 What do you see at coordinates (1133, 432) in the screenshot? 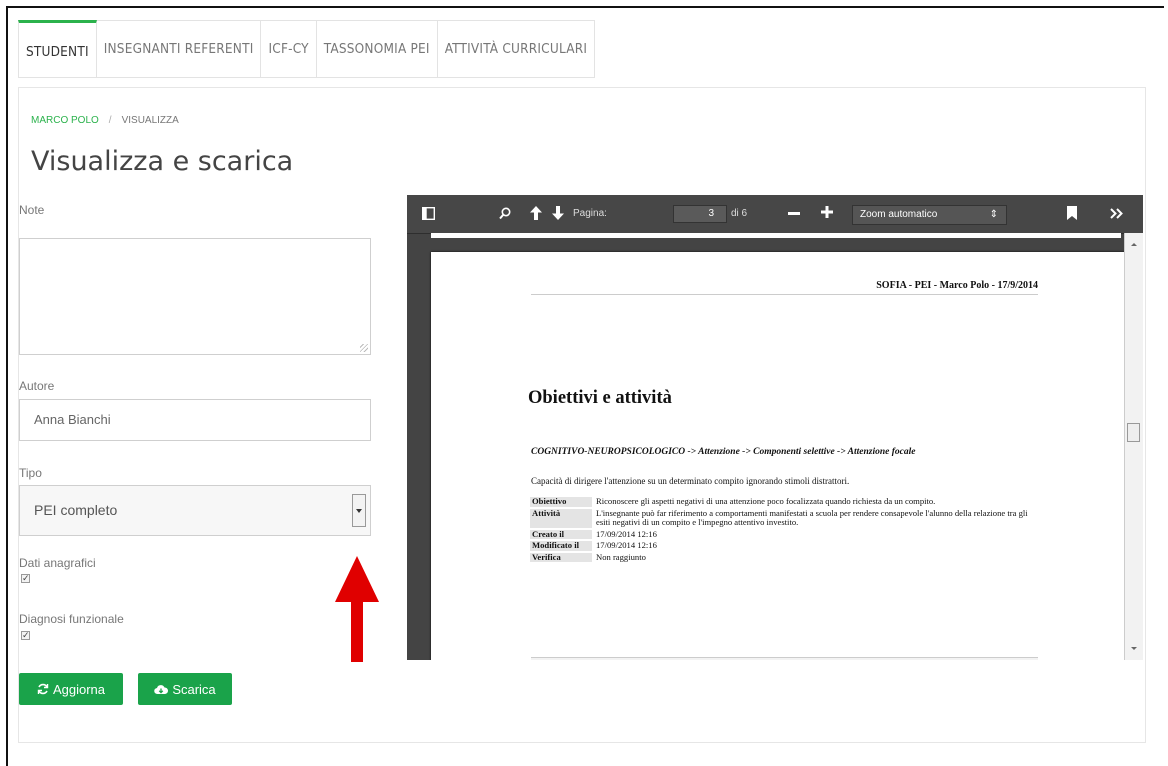
I see `scroll-thumb` at bounding box center [1133, 432].